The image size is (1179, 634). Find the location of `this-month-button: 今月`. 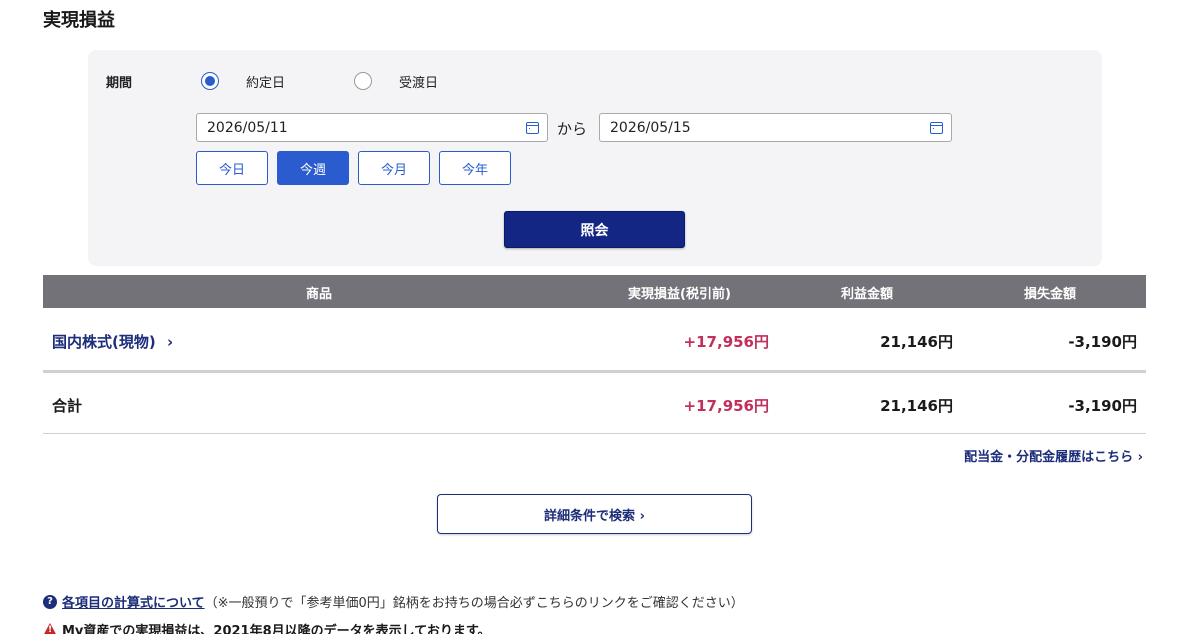

this-month-button: 今月 is located at coordinates (394, 168).